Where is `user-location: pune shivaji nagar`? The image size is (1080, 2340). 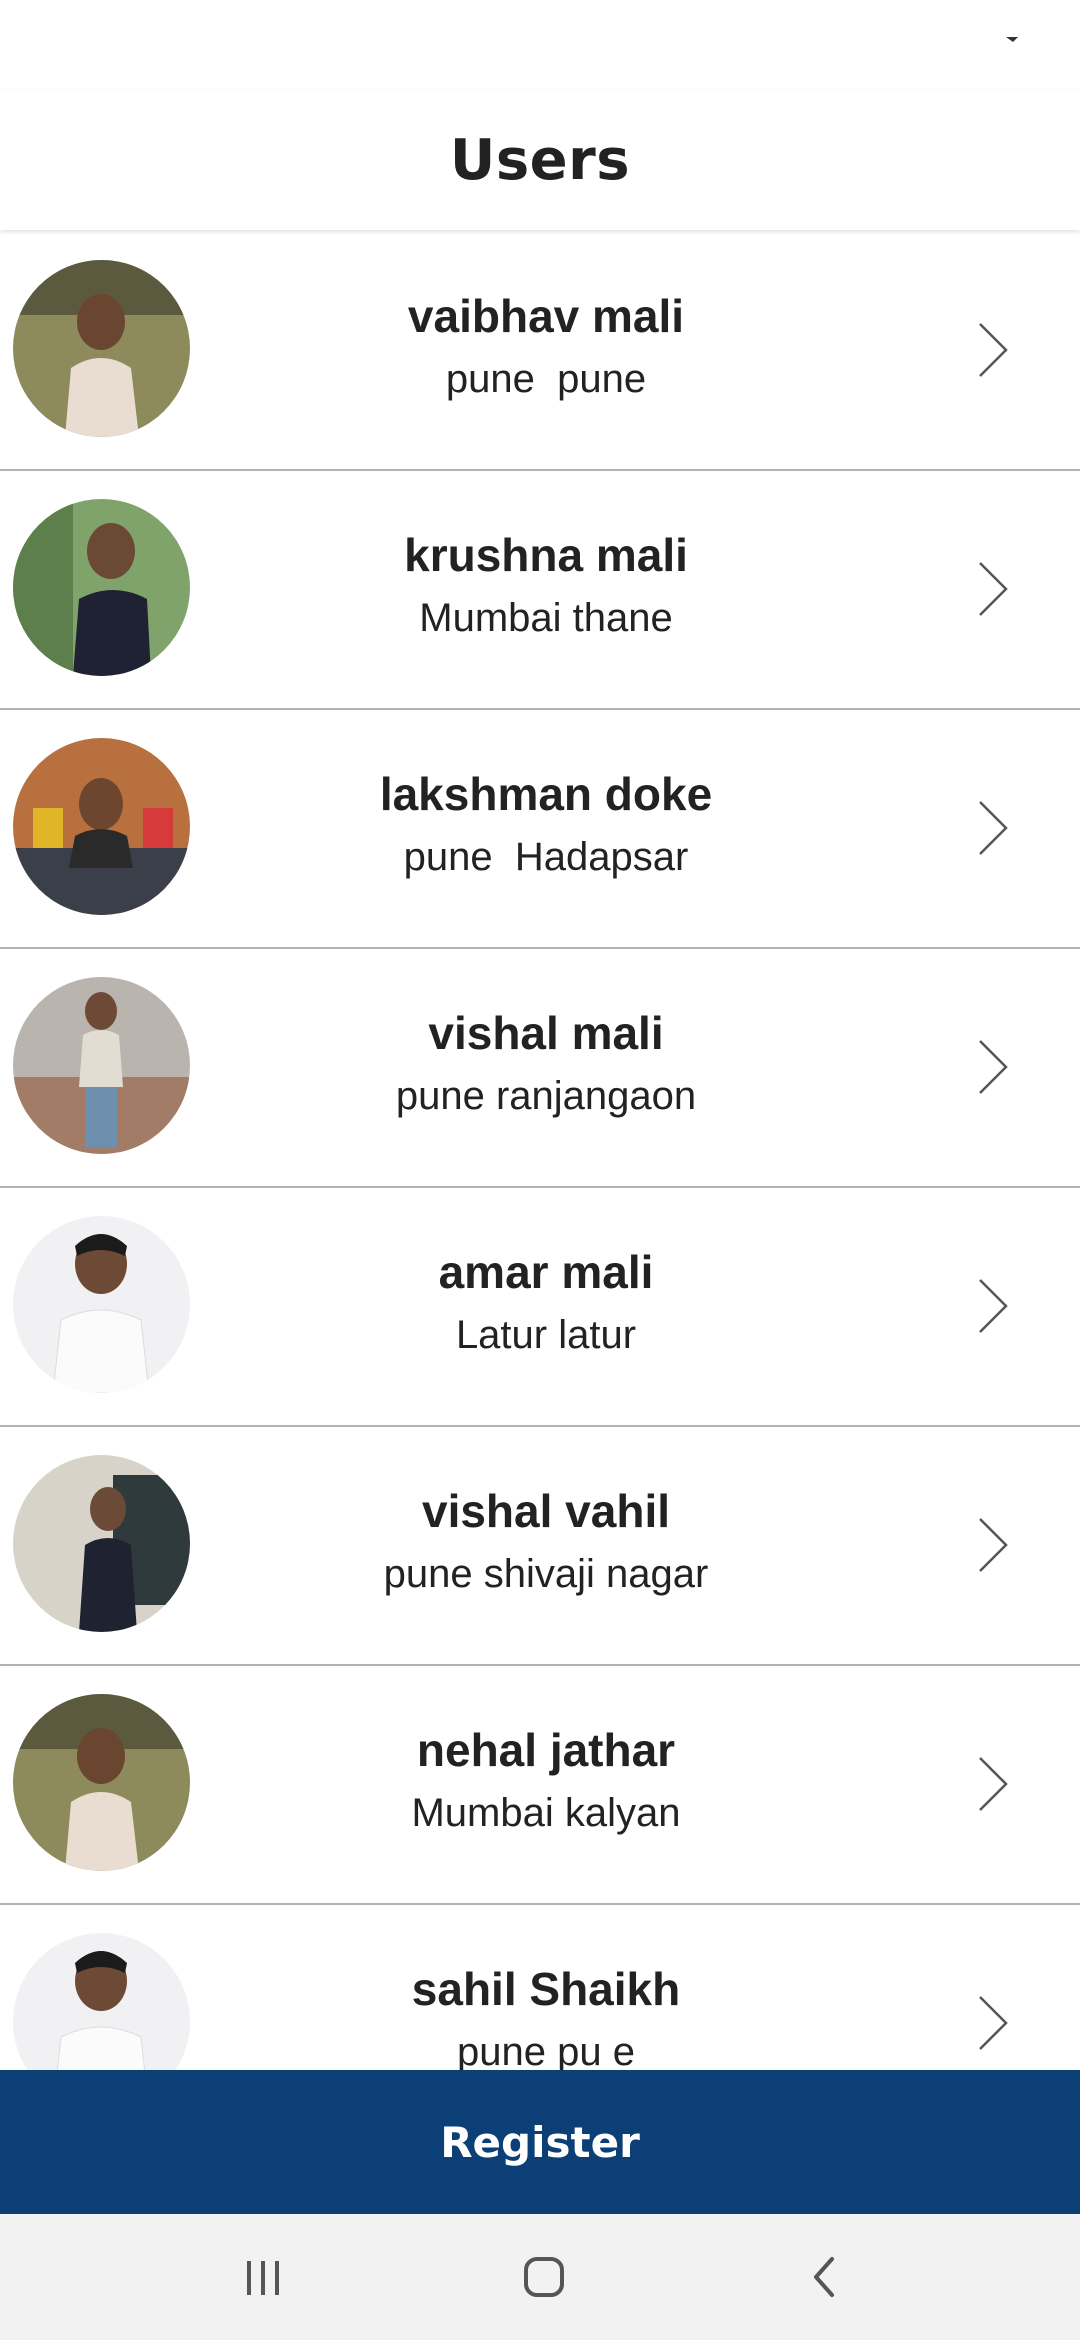 user-location: pune shivaji nagar is located at coordinates (546, 1574).